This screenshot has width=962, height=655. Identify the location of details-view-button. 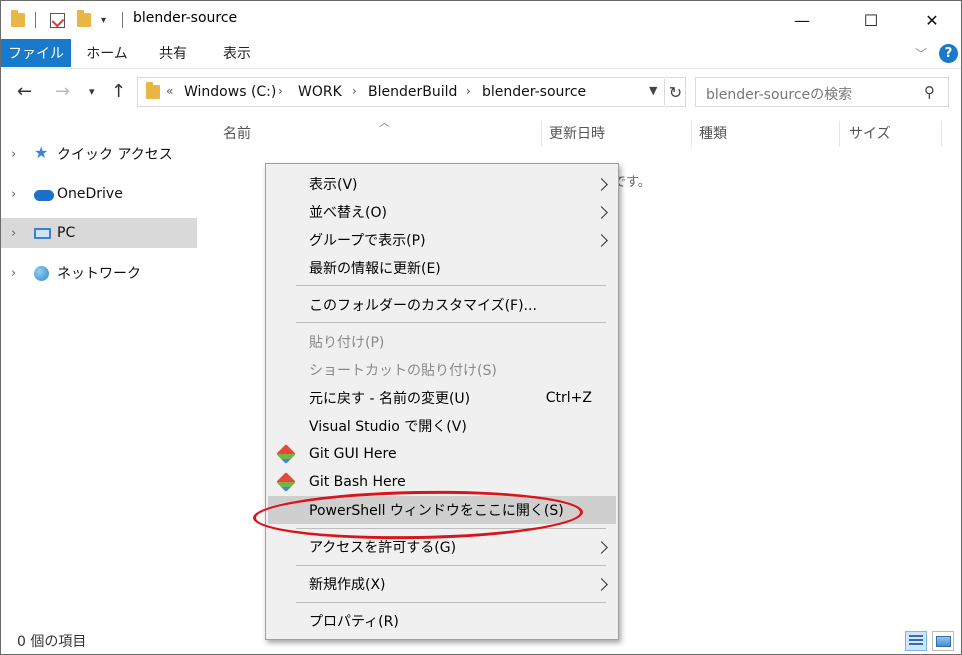
(916, 641).